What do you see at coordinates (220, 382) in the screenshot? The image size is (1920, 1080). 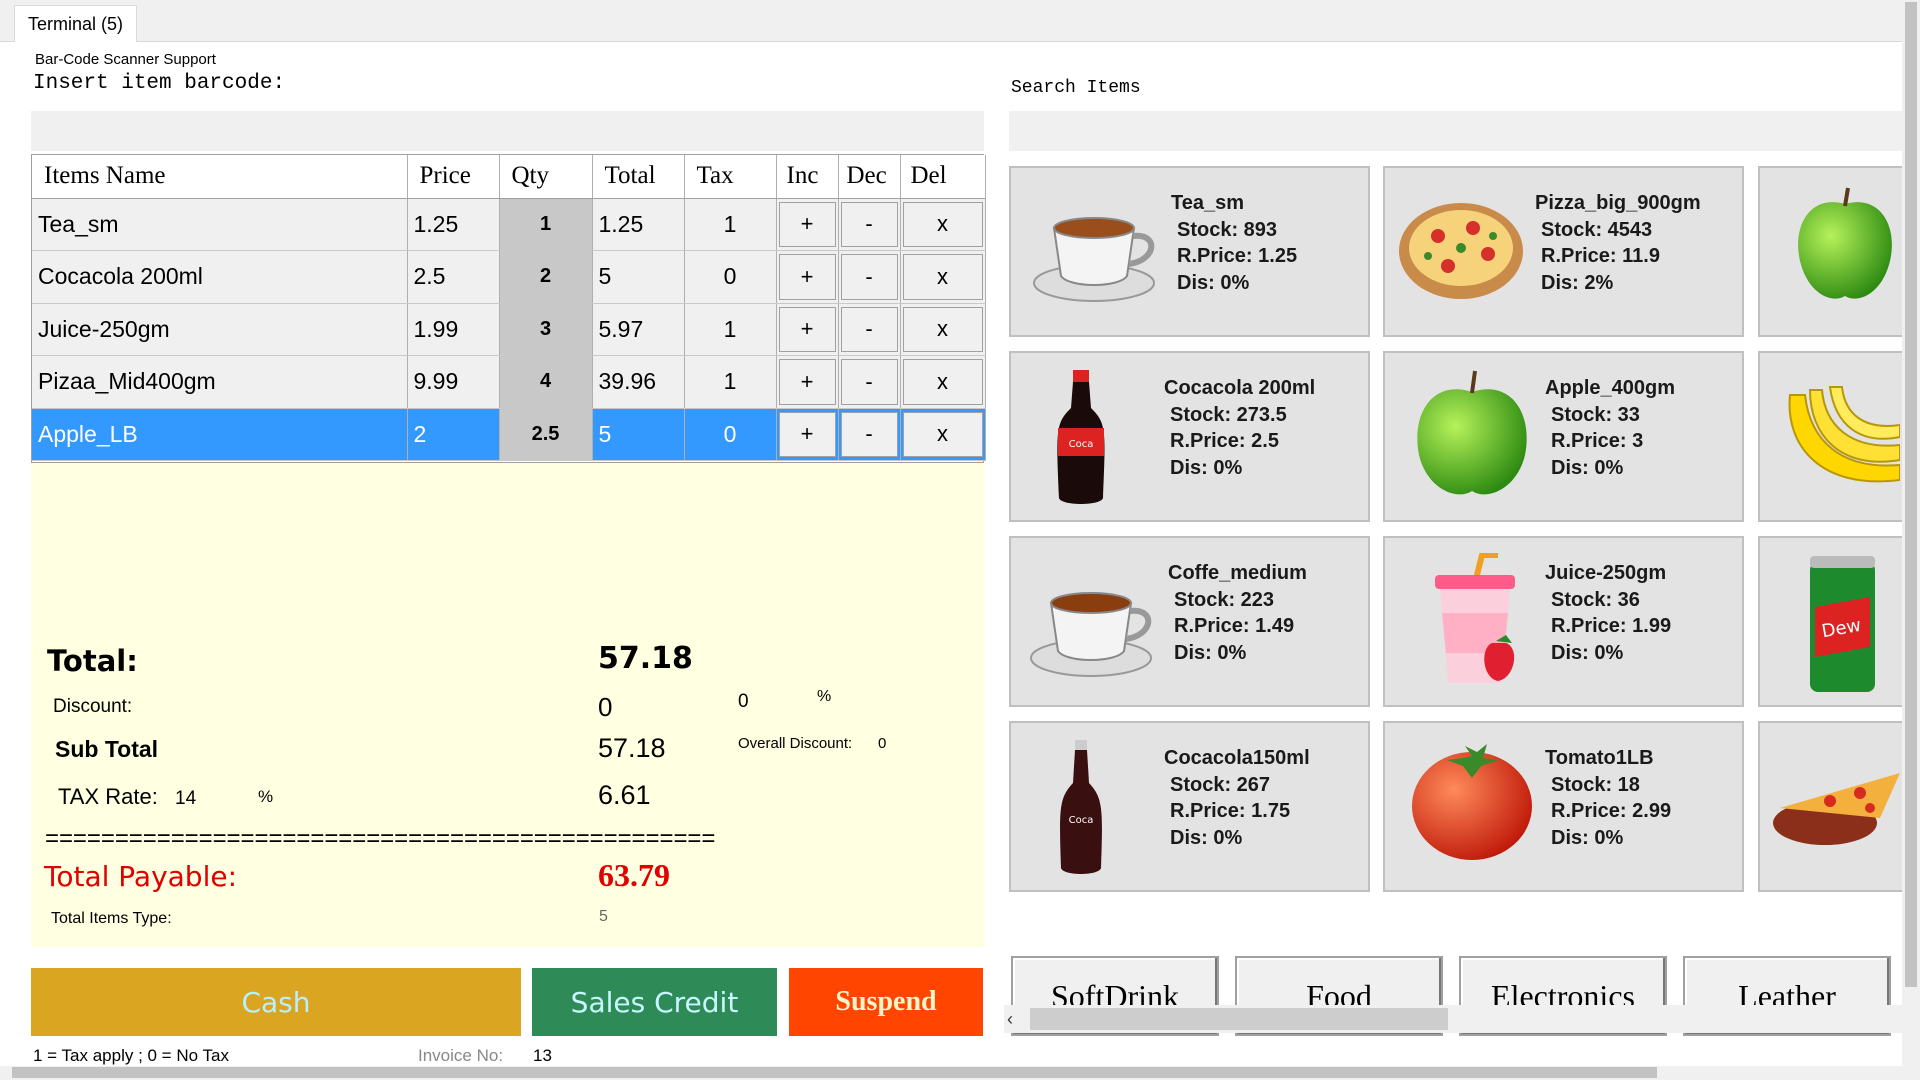 I see `cell-item-name: Pizaa_Mid400gm` at bounding box center [220, 382].